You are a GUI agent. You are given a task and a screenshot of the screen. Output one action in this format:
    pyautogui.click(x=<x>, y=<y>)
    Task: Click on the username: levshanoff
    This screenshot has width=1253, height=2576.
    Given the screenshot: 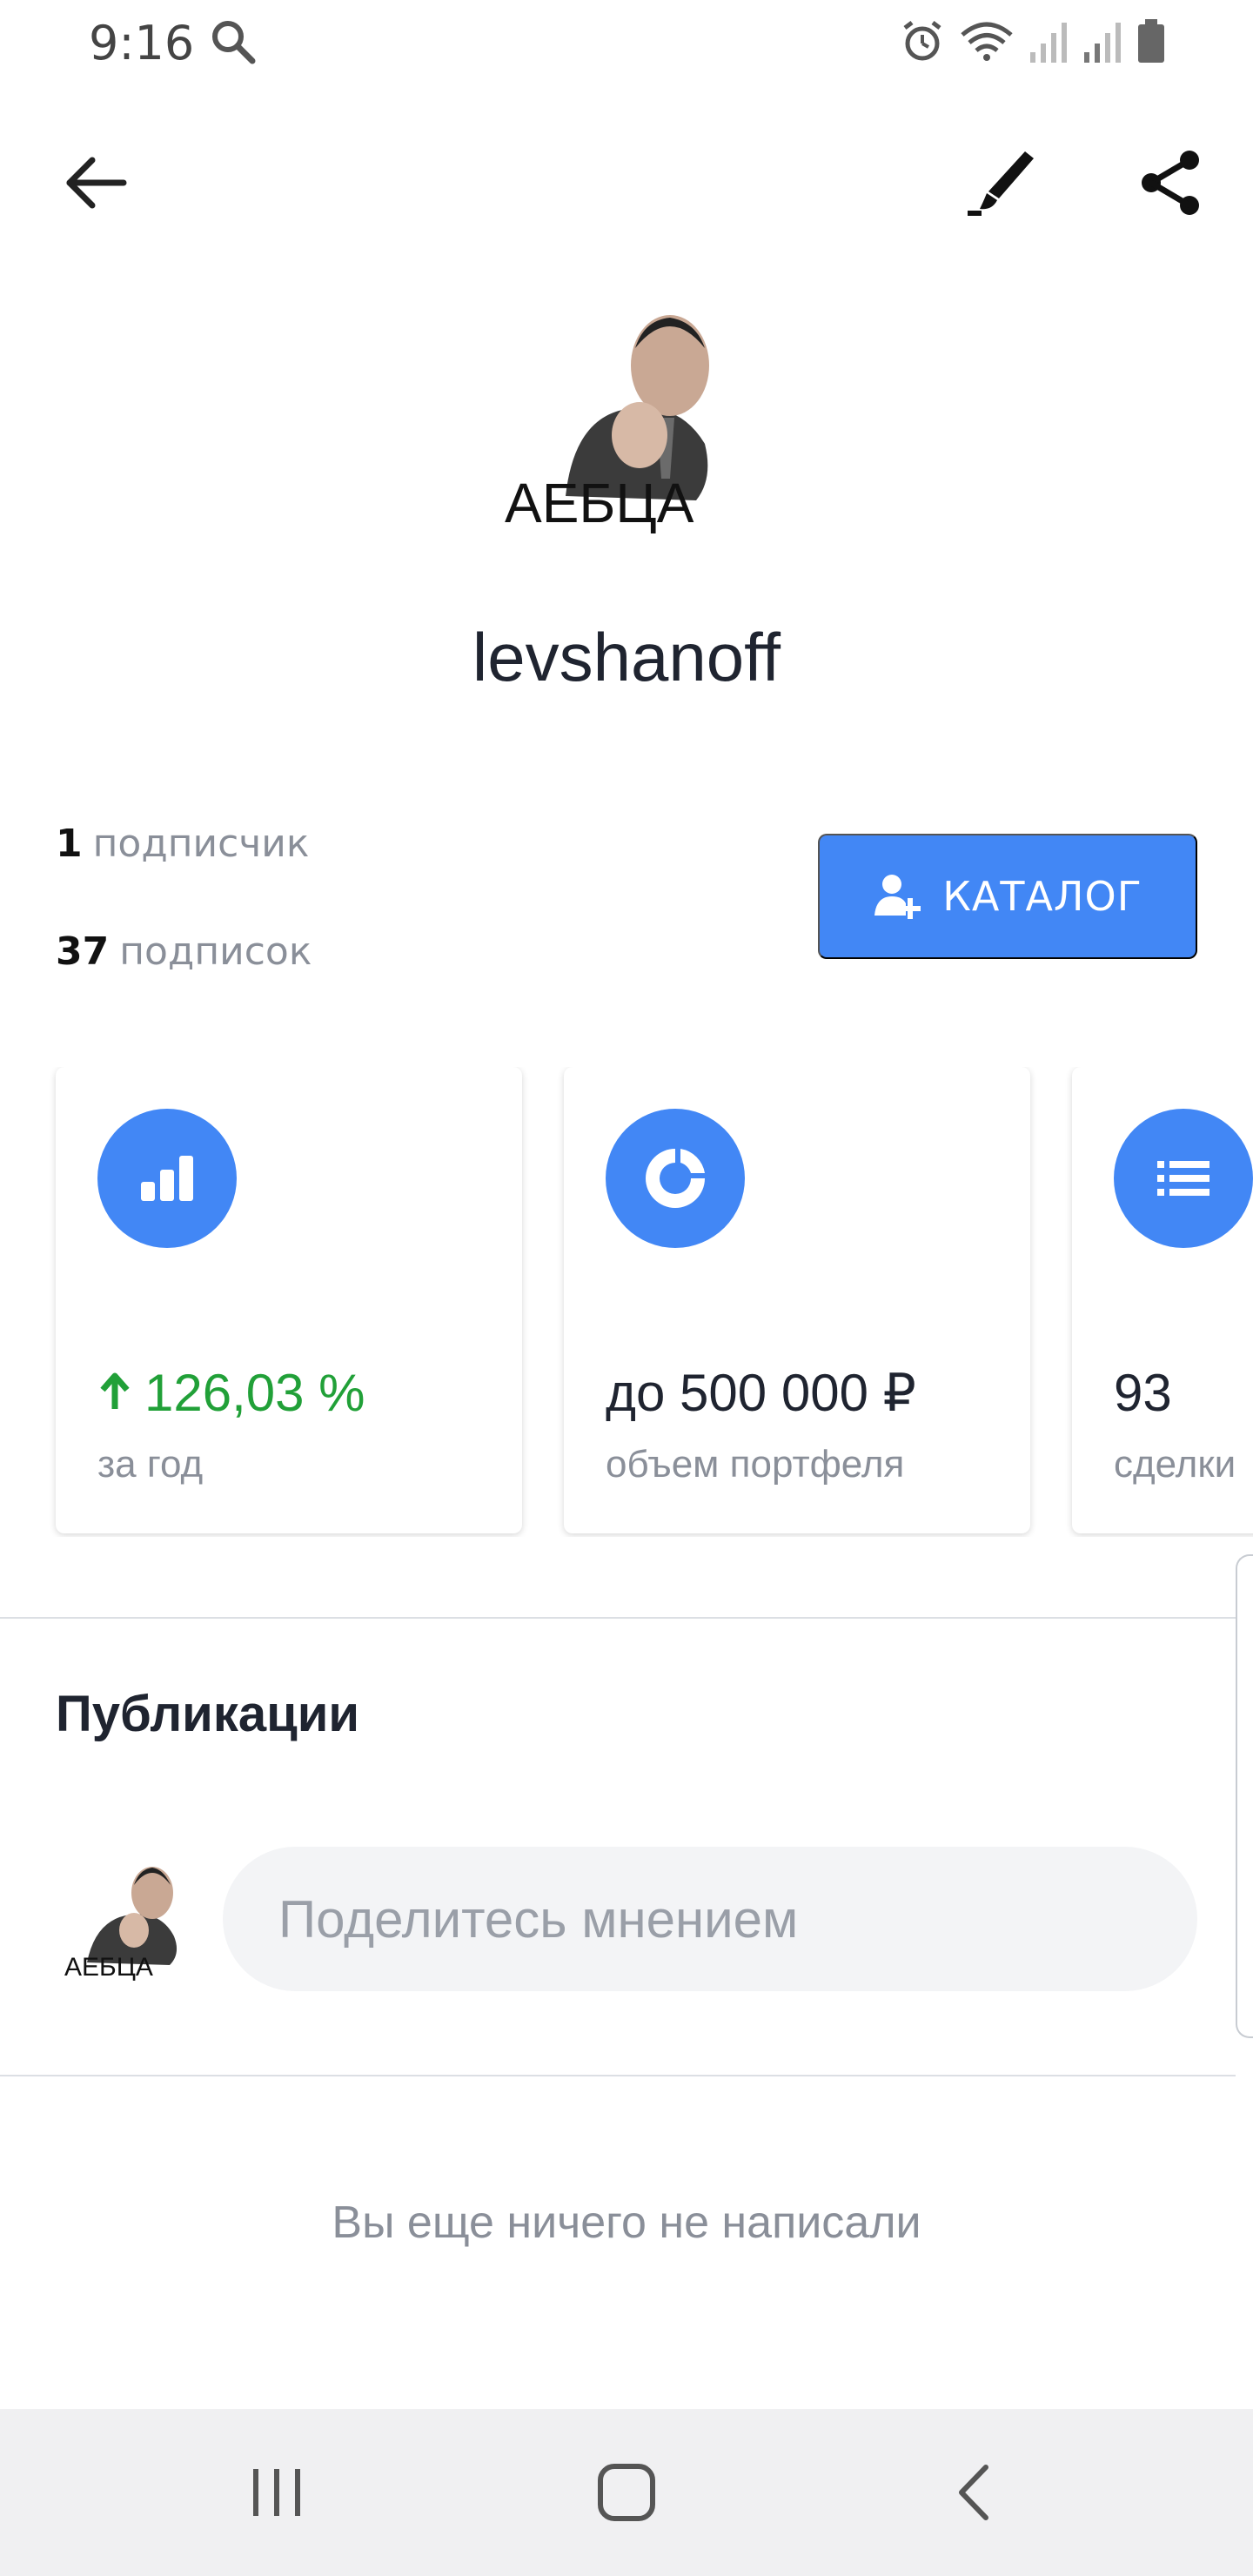 What is the action you would take?
    pyautogui.click(x=626, y=657)
    